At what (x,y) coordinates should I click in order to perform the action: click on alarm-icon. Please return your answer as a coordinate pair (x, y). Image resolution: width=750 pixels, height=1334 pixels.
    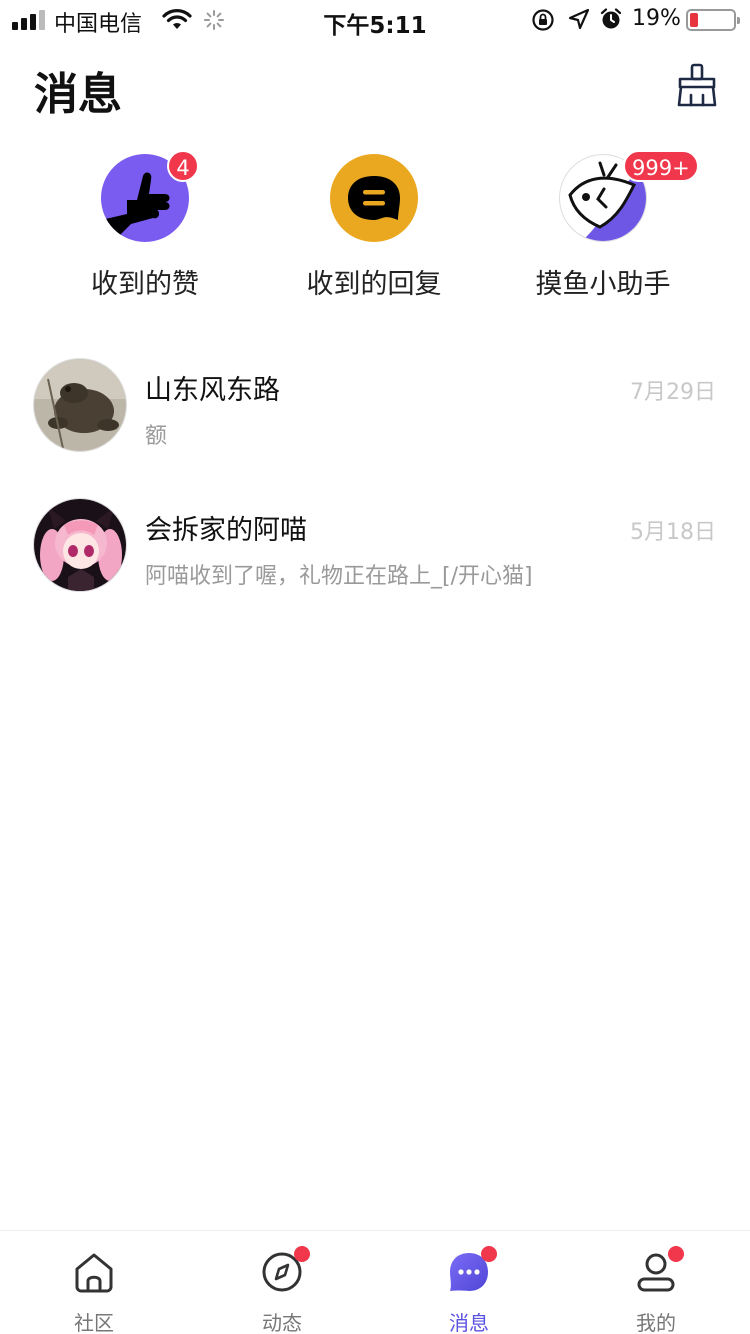
    Looking at the image, I should click on (611, 18).